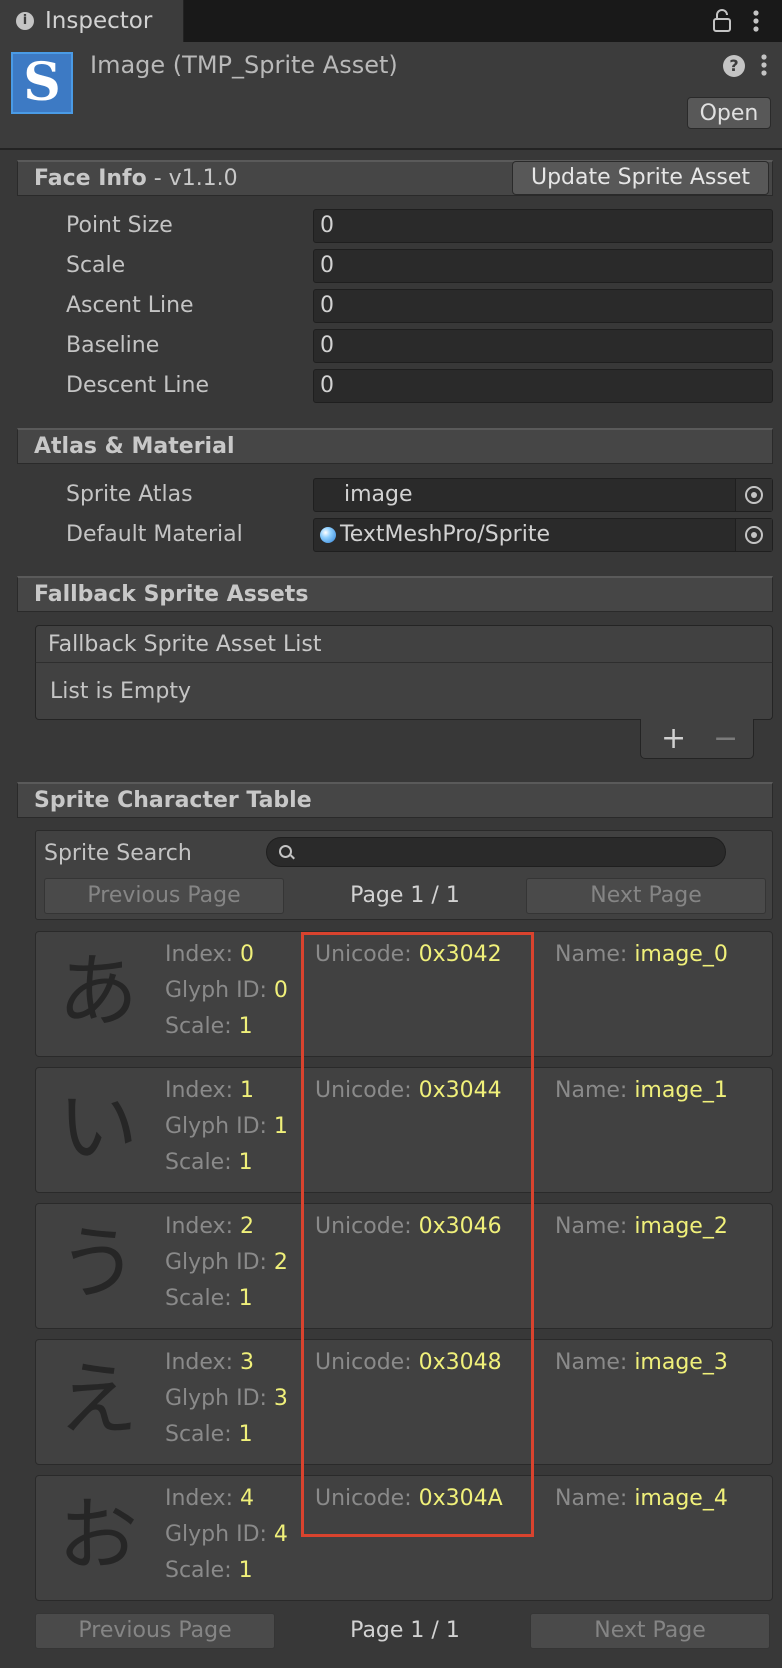  What do you see at coordinates (164, 896) in the screenshot?
I see `previous-page-button: Previous Page` at bounding box center [164, 896].